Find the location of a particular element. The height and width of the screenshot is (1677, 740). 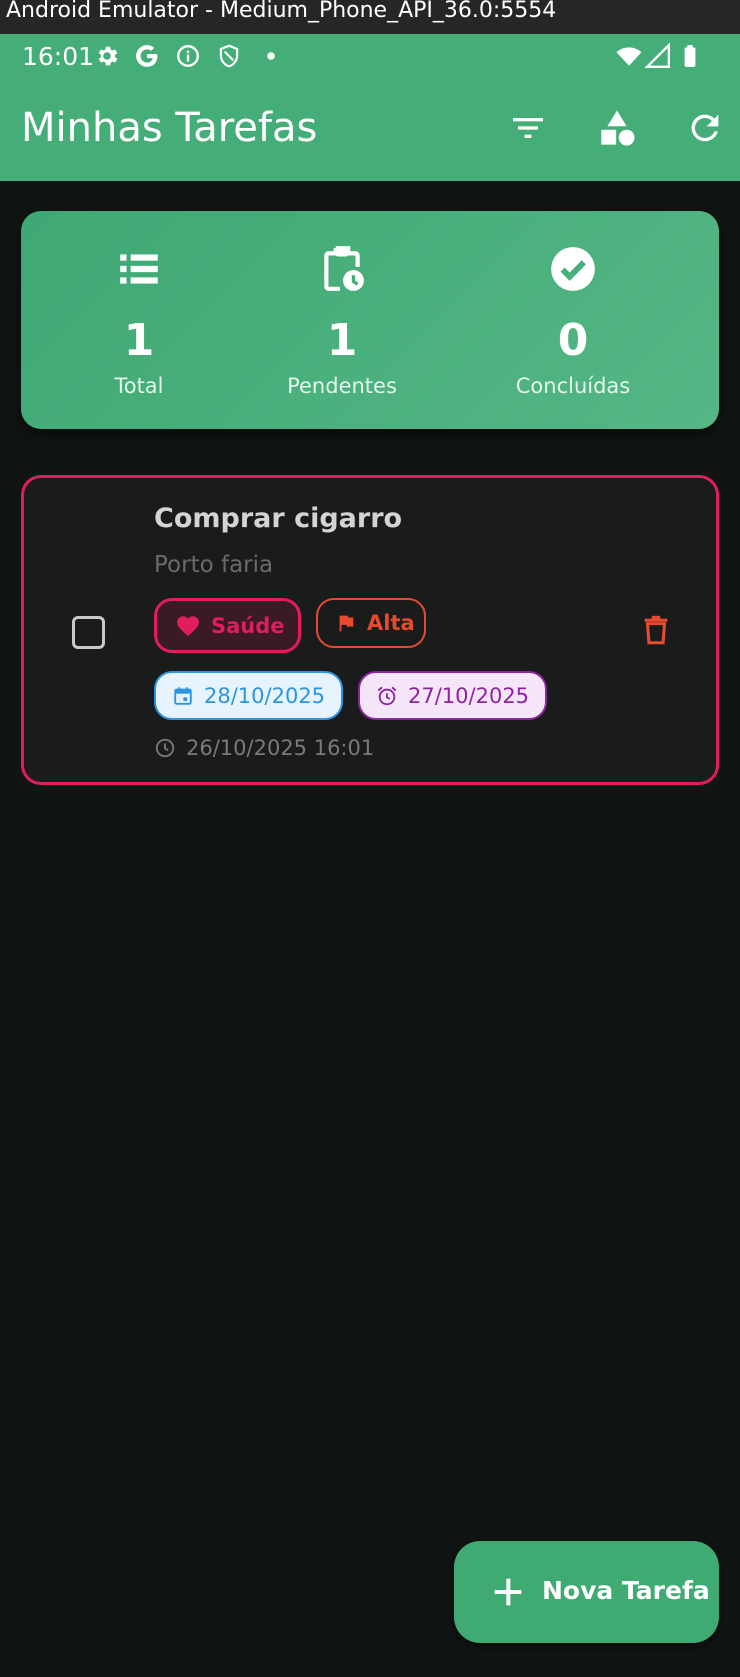

stat-pending: 1 Pendentes is located at coordinates (342, 320).